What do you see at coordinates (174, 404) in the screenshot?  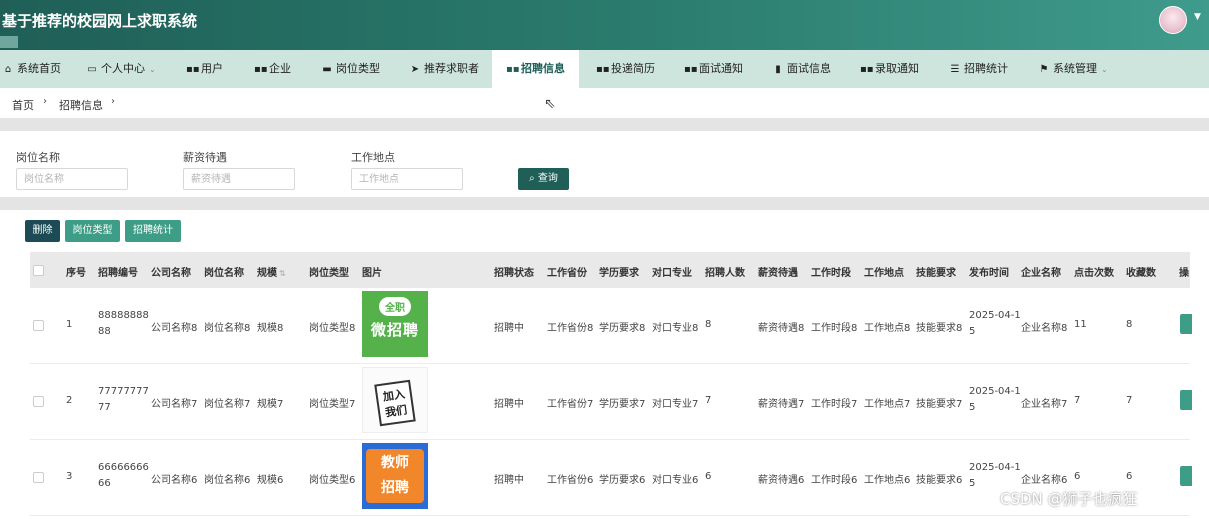 I see `cell-company: 公司名称7` at bounding box center [174, 404].